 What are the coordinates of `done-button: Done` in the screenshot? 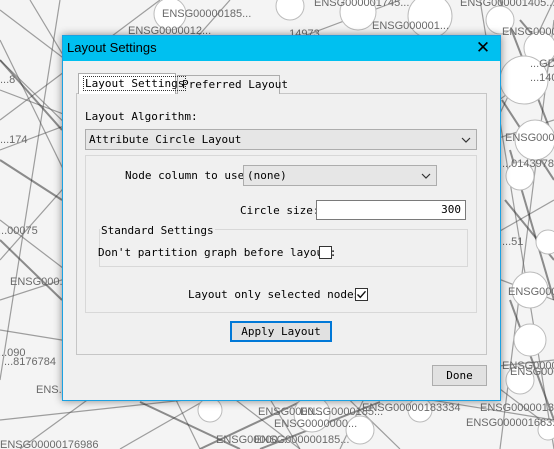 It's located at (459, 375).